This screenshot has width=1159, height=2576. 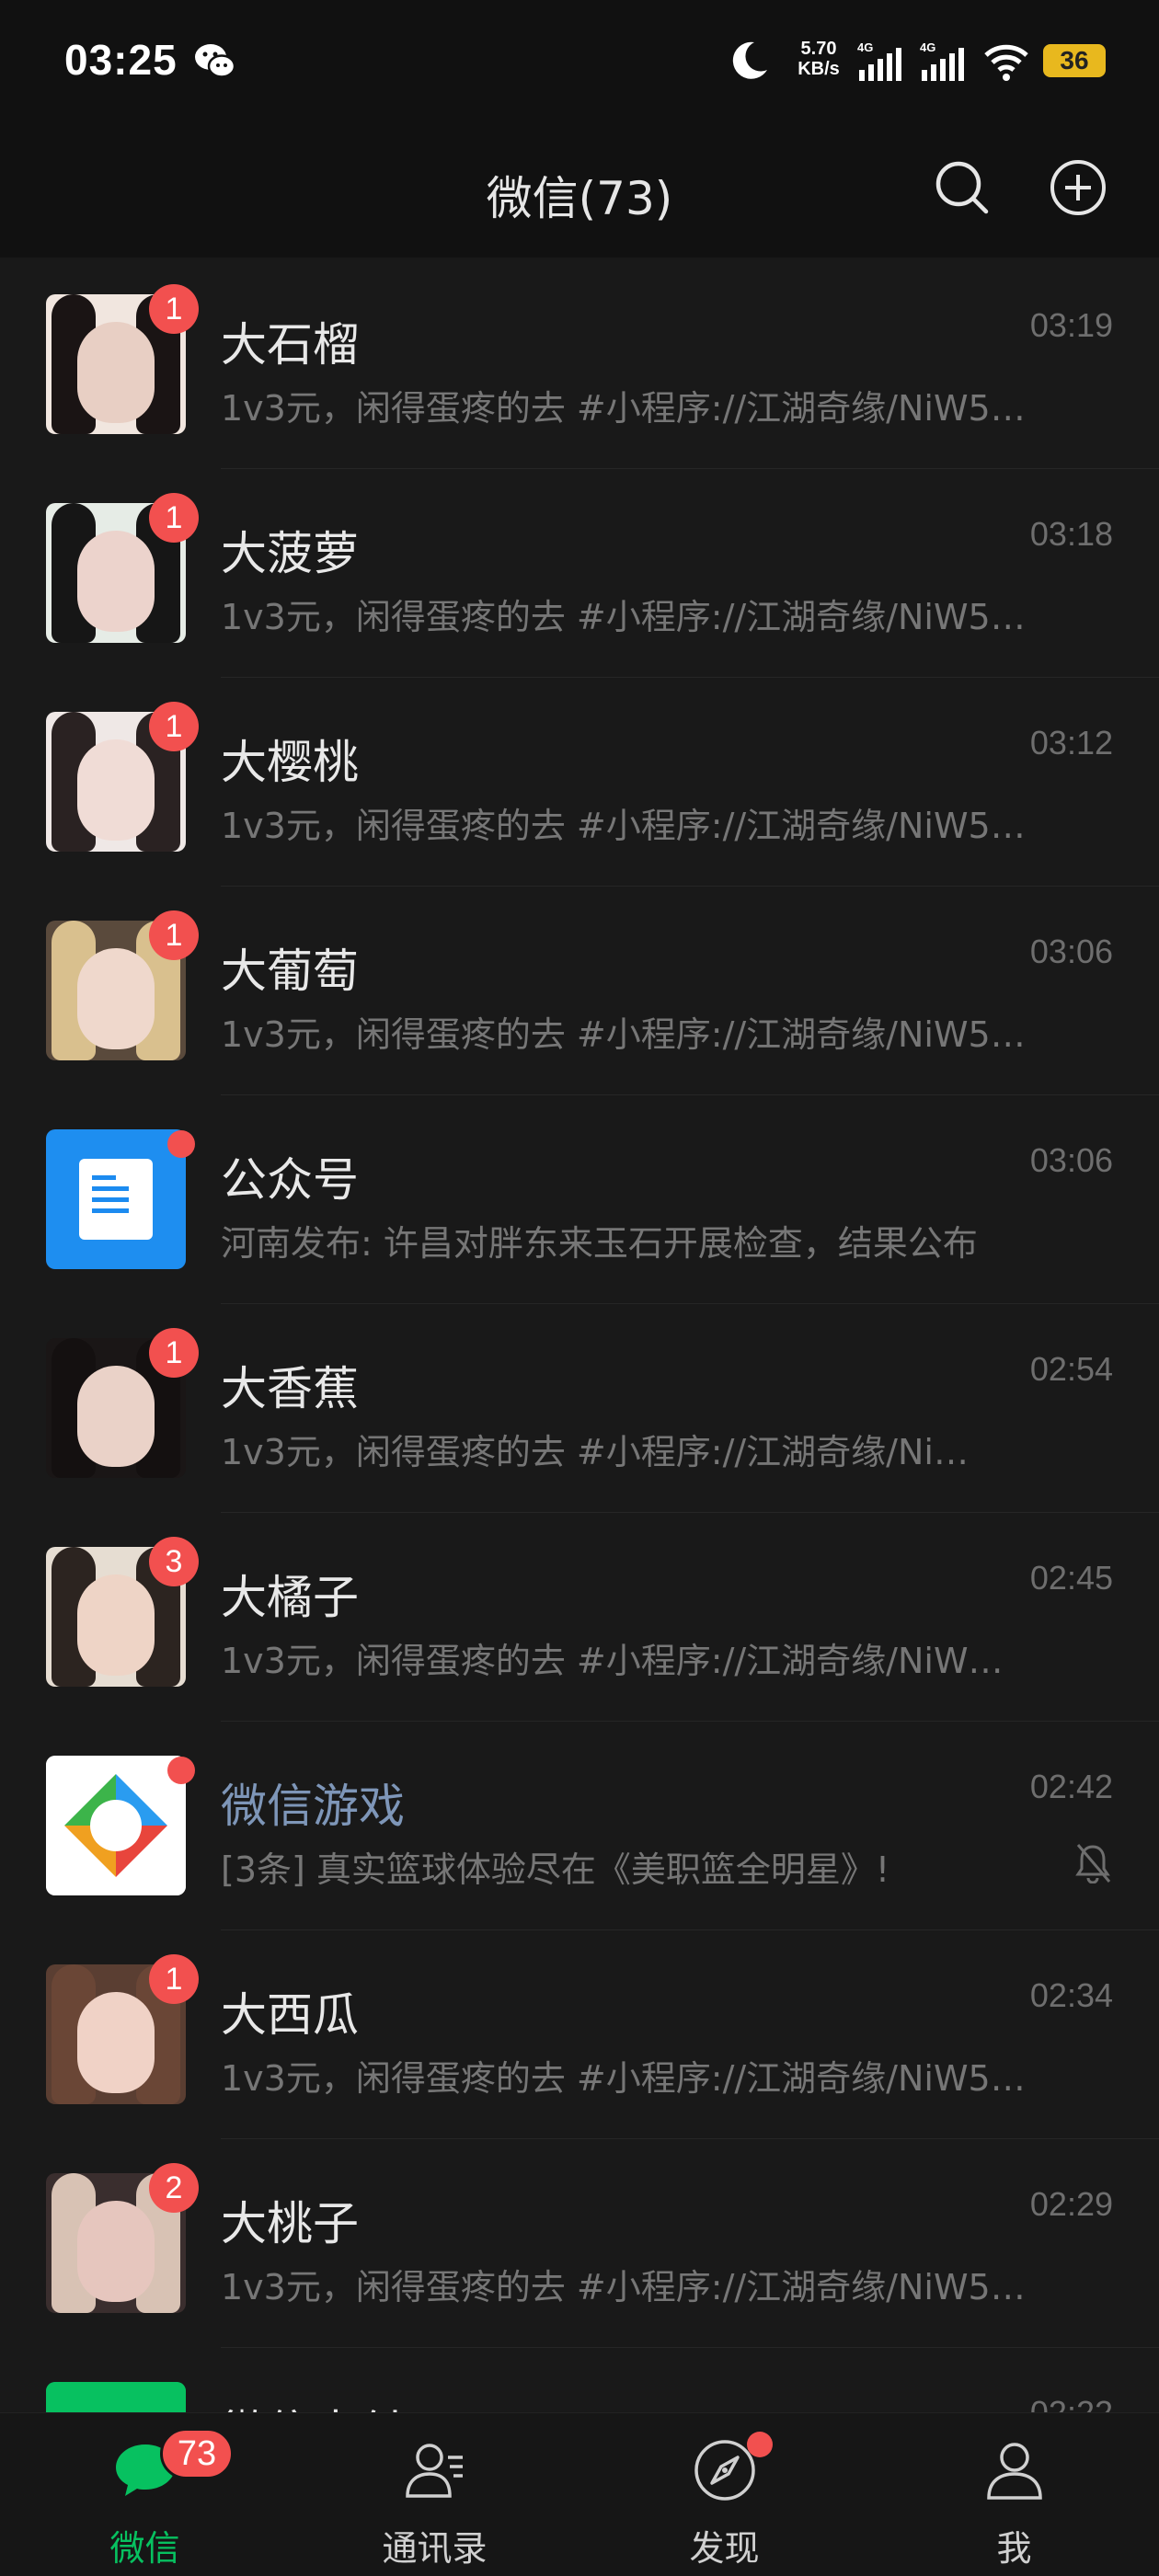 I want to click on unread-badge: 2, so click(x=174, y=2188).